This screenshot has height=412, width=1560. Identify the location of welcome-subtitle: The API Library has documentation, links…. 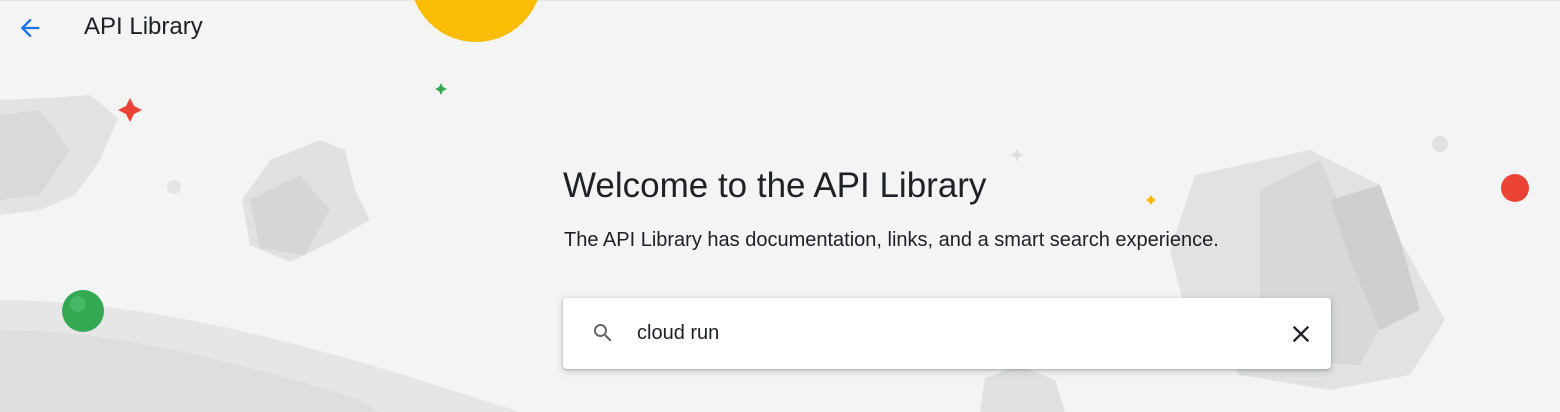
(891, 240).